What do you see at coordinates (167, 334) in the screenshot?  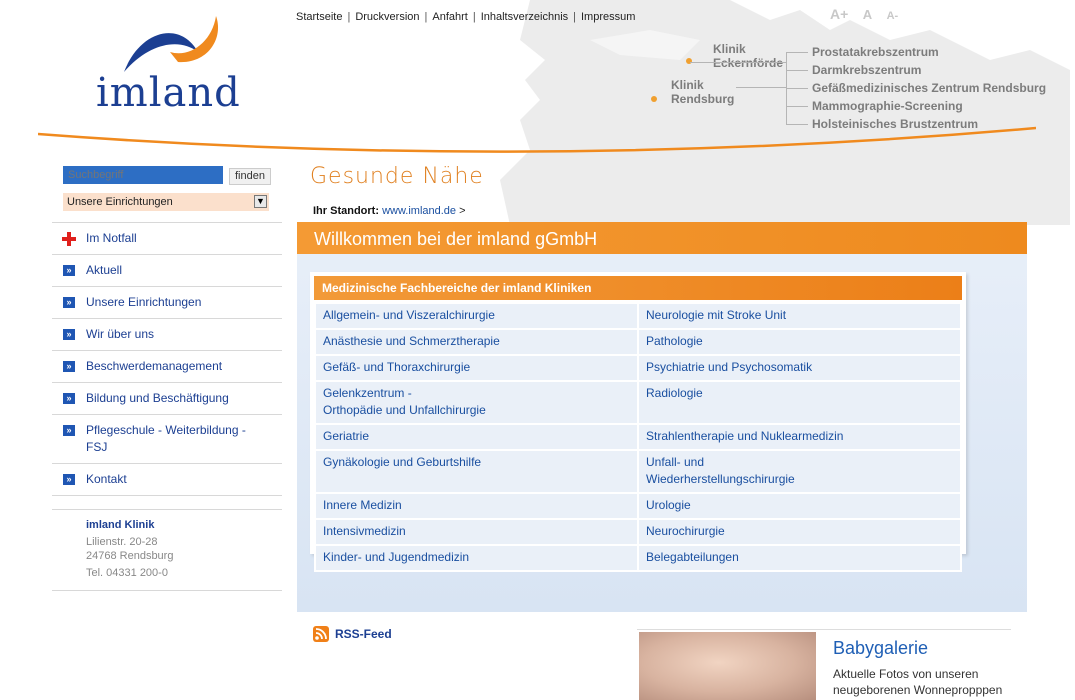 I see `sidebar-item-ueber-uns: » Wir über uns` at bounding box center [167, 334].